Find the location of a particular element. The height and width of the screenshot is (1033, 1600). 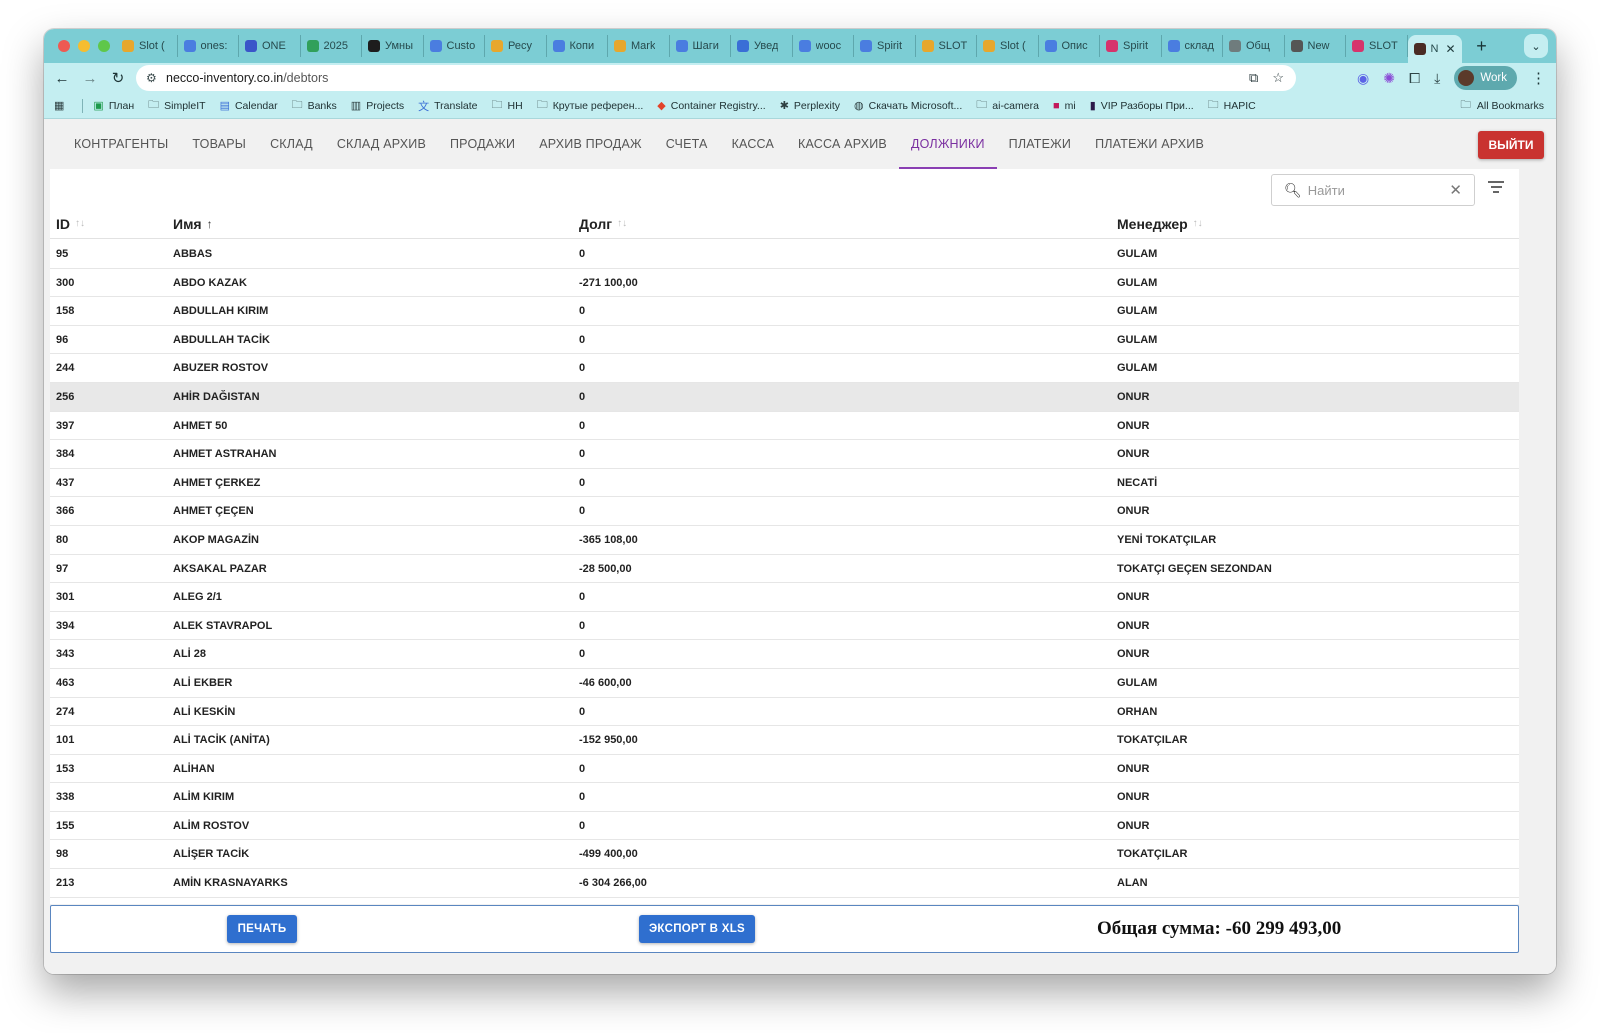

table-row: 384 AHMET ASTRAHAN 0 ONUR is located at coordinates (784, 454).